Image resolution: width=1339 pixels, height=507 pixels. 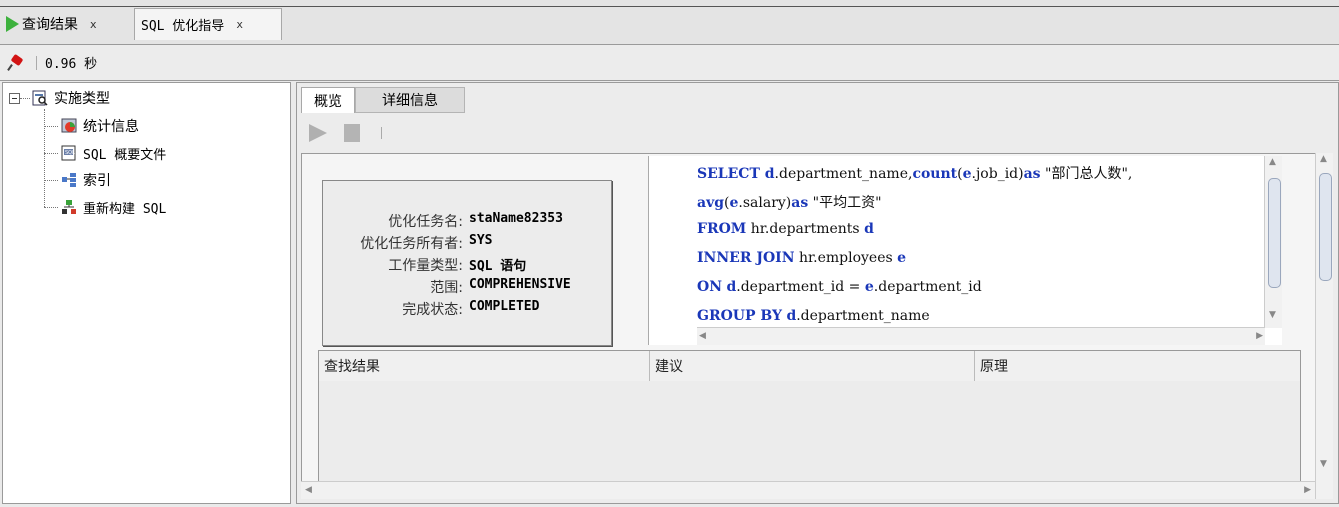 I want to click on sql-vertical-scrollbar: ▲ ▼, so click(x=1273, y=242).